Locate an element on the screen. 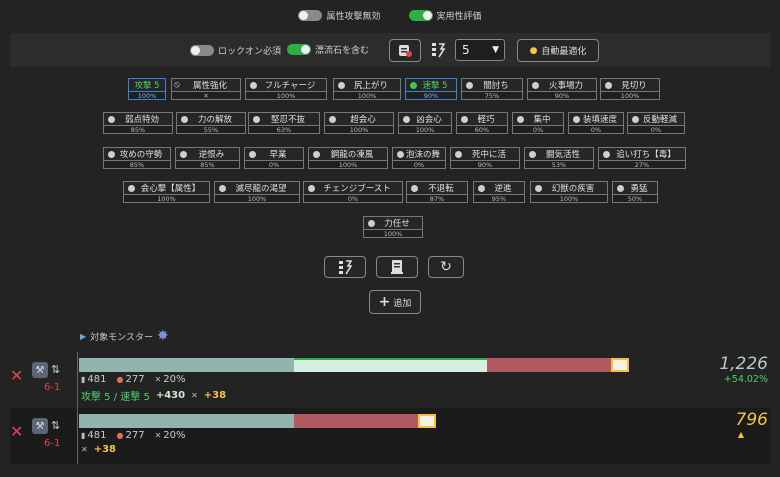 The image size is (780, 477). decoration-button is located at coordinates (345, 267).